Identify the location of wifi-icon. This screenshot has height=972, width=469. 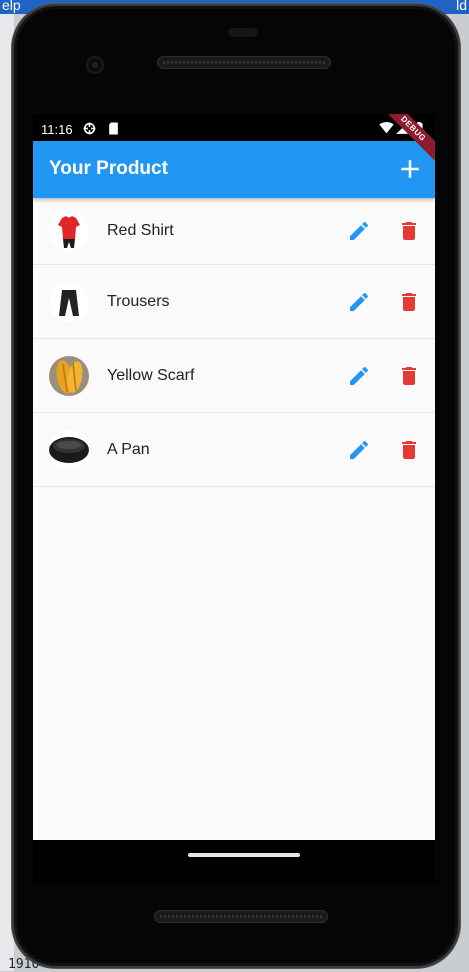
(386, 129).